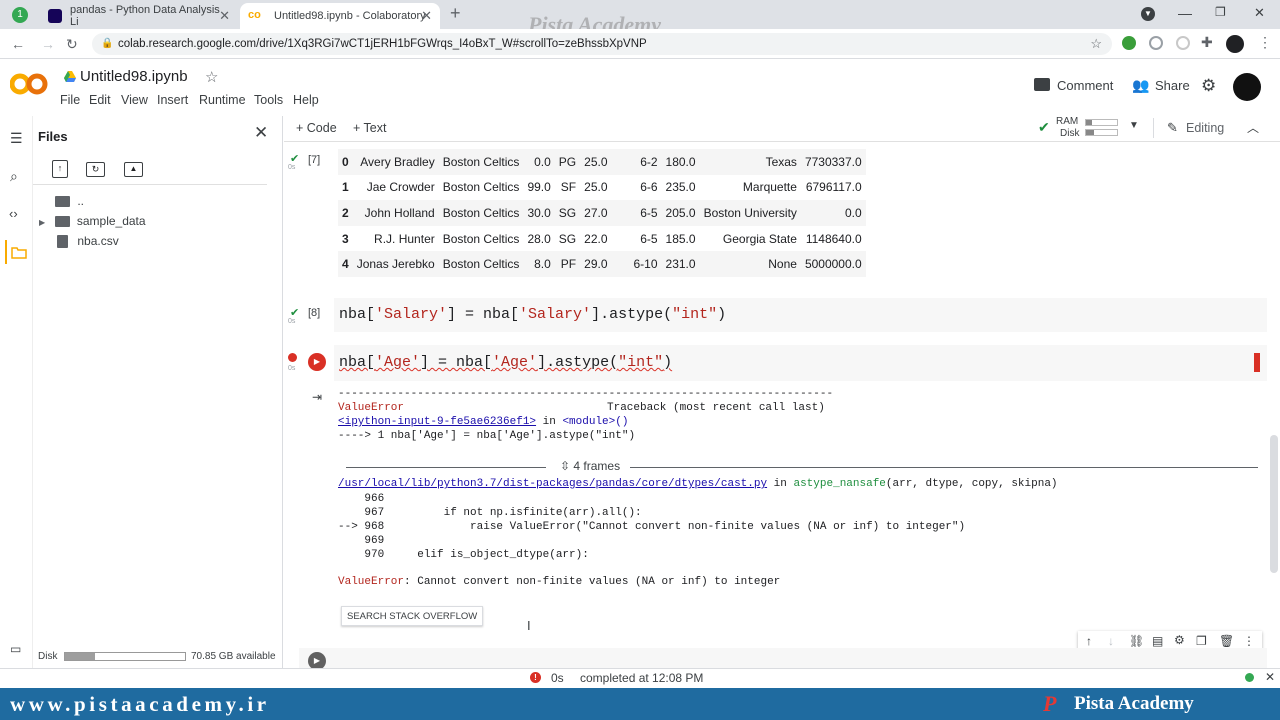 This screenshot has height=720, width=1280. Describe the element at coordinates (783, 658) in the screenshot. I see `code-cell` at that location.